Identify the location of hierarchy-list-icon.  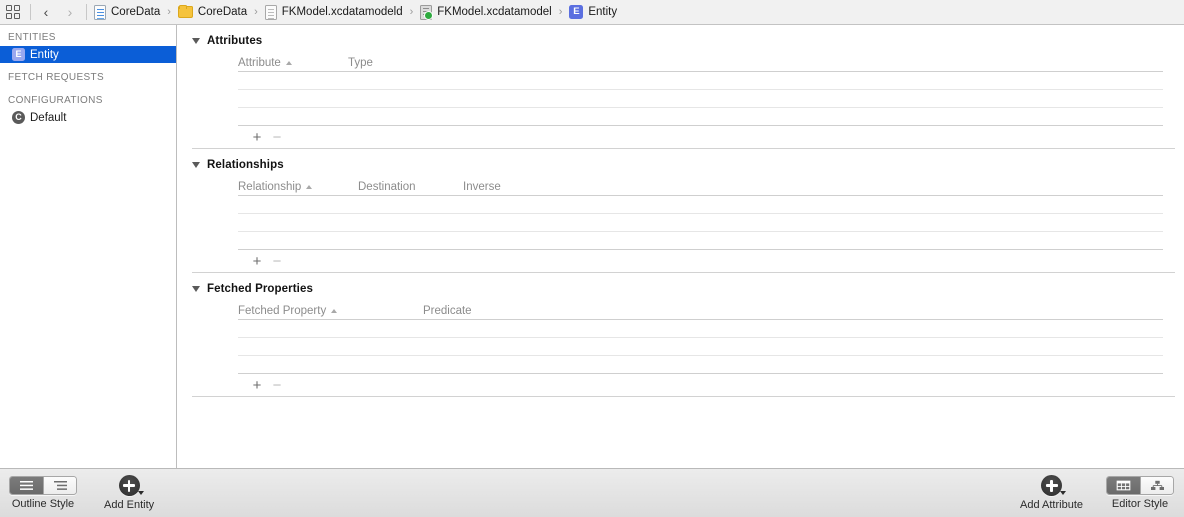
(60, 485).